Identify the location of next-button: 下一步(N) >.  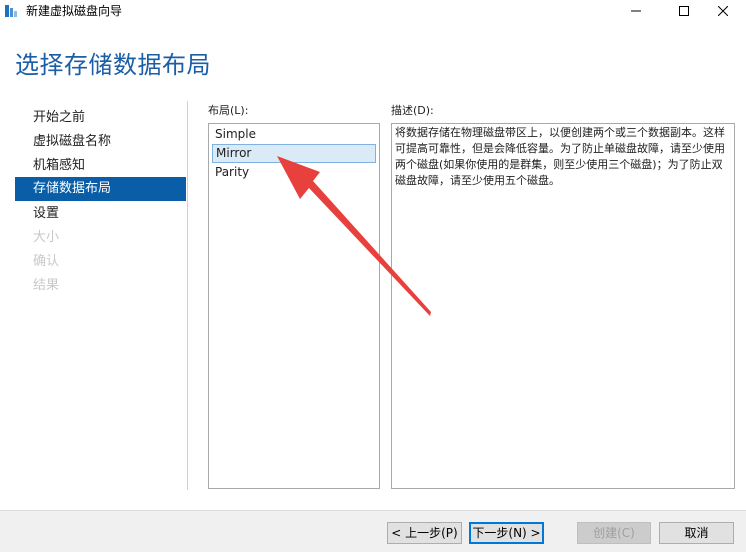
(506, 533).